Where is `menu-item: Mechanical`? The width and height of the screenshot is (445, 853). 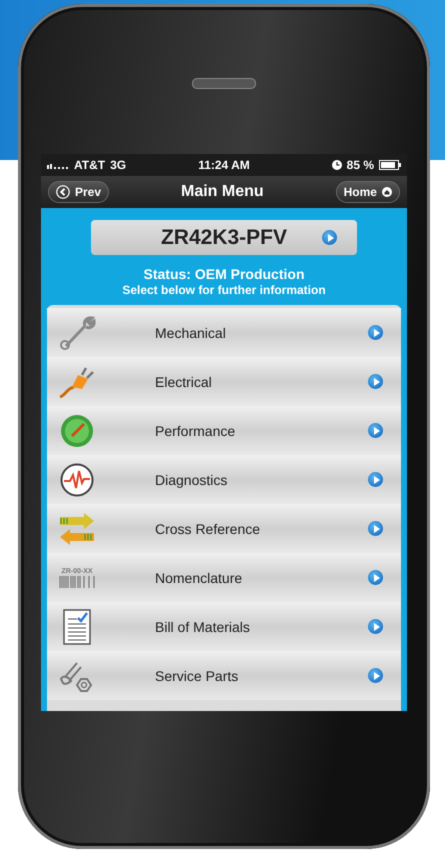 menu-item: Mechanical is located at coordinates (224, 332).